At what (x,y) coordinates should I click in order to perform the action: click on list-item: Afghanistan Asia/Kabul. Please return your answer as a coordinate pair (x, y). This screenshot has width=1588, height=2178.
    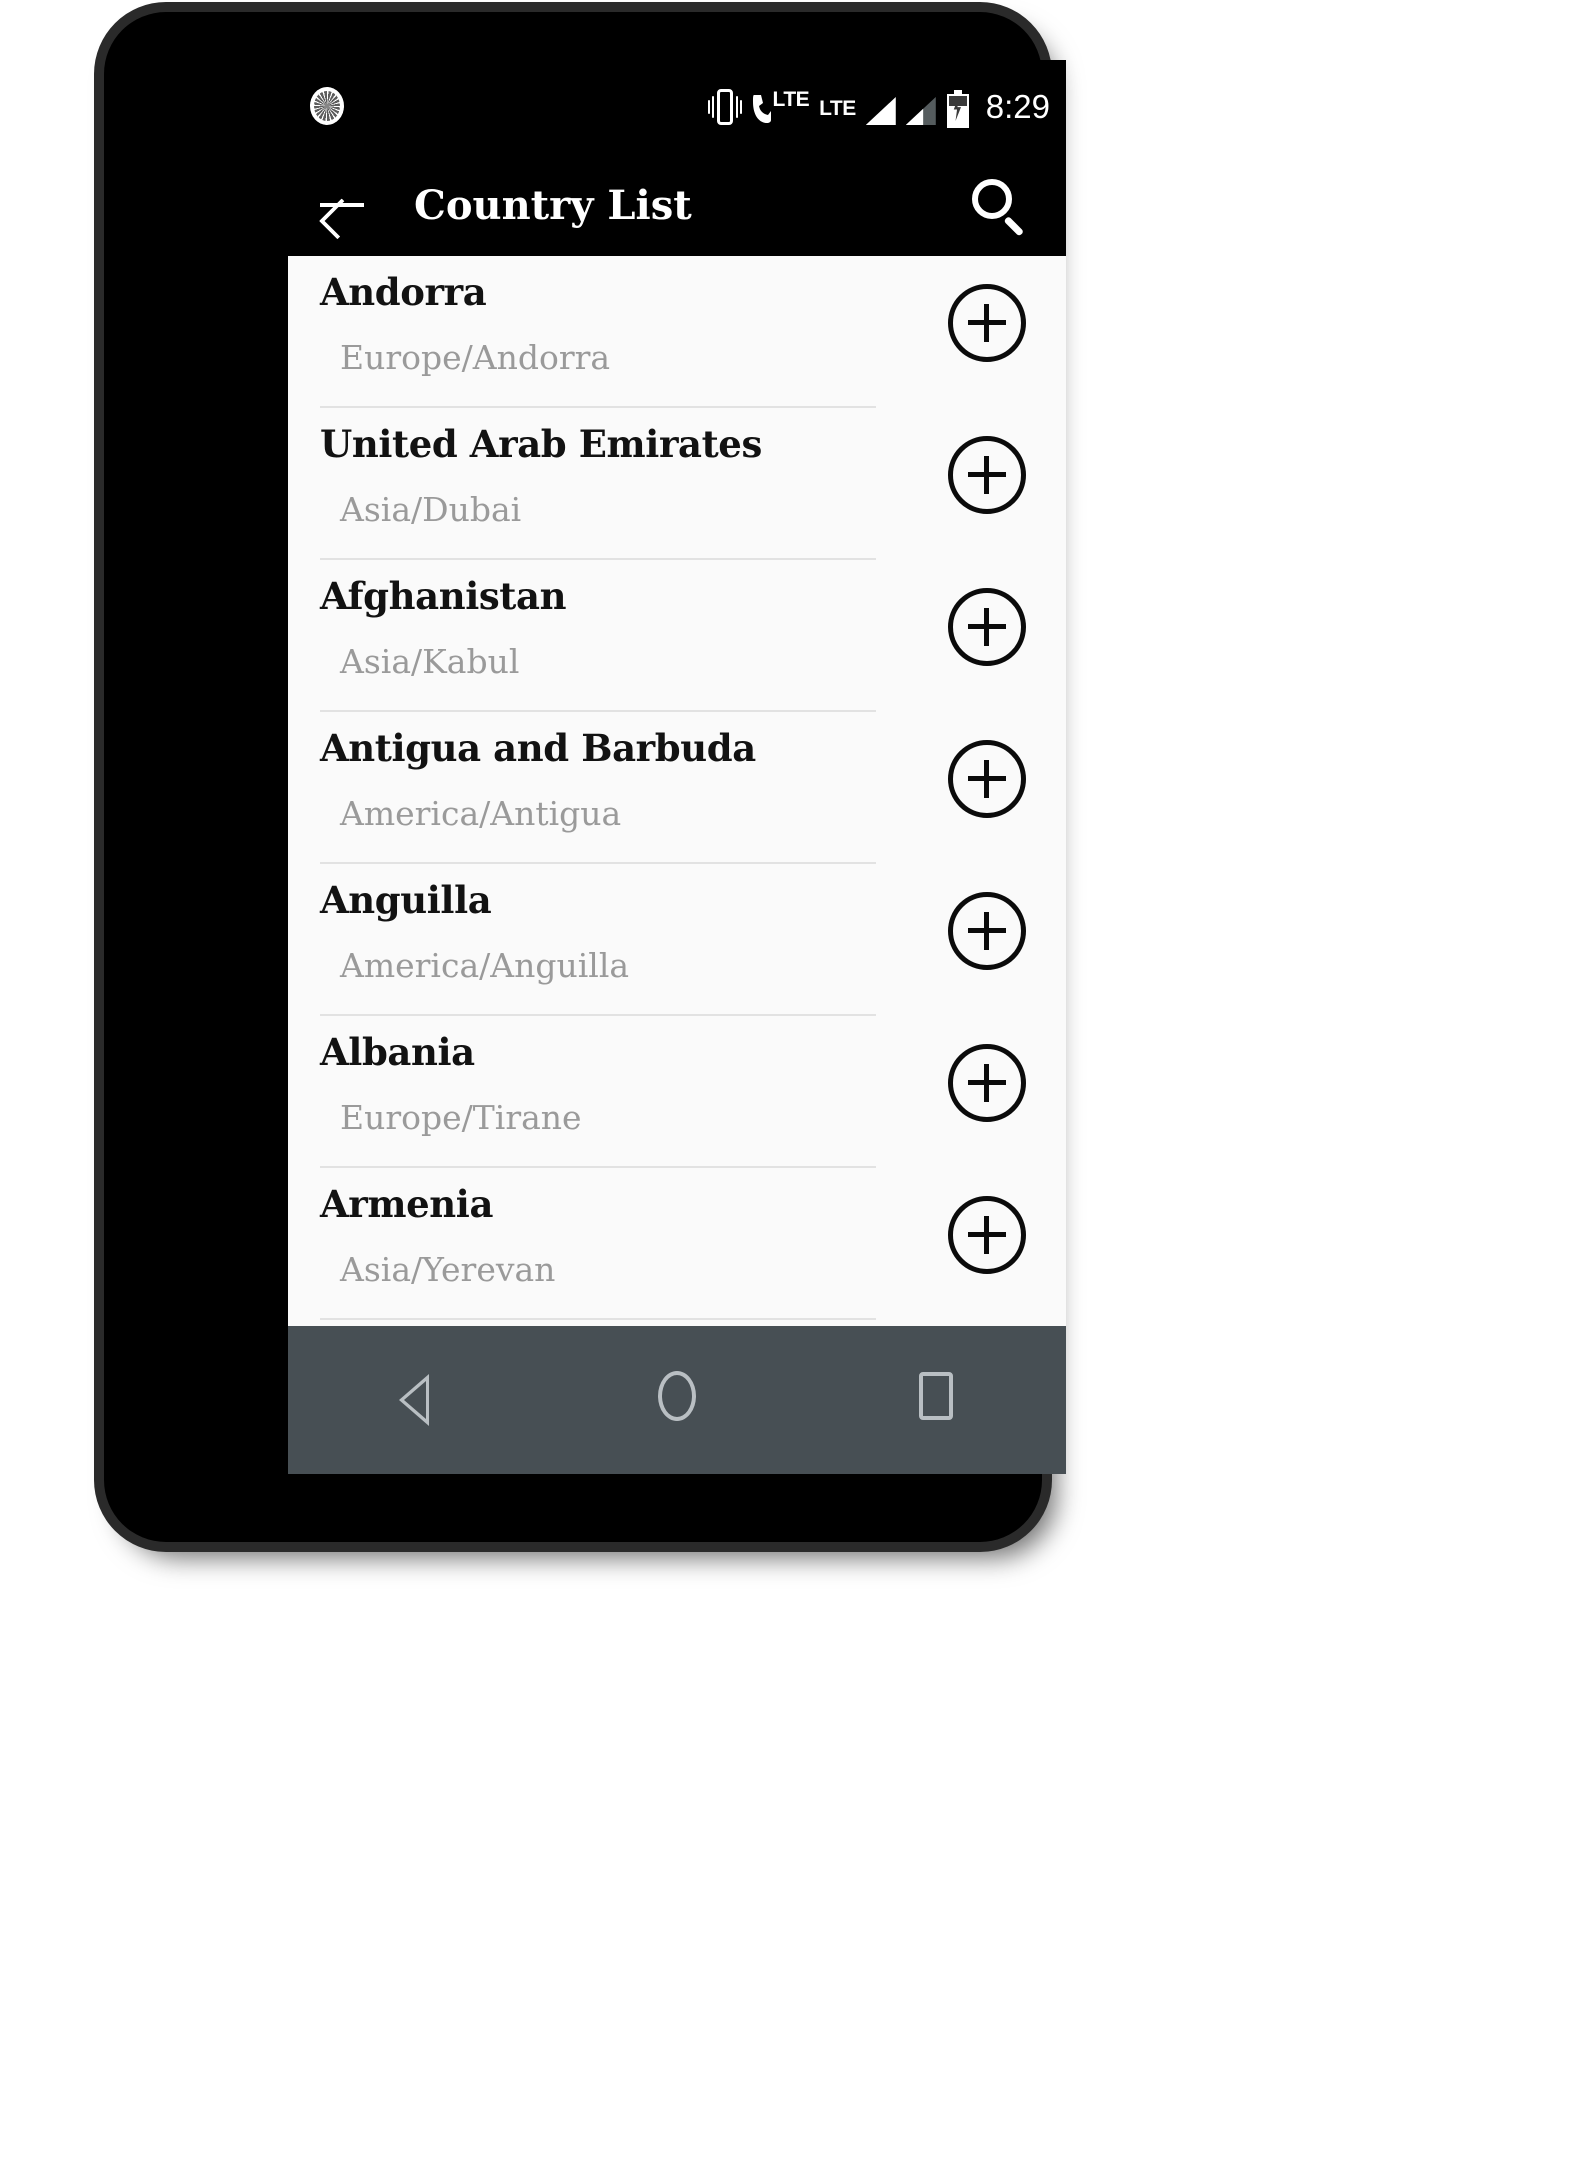
    Looking at the image, I should click on (677, 636).